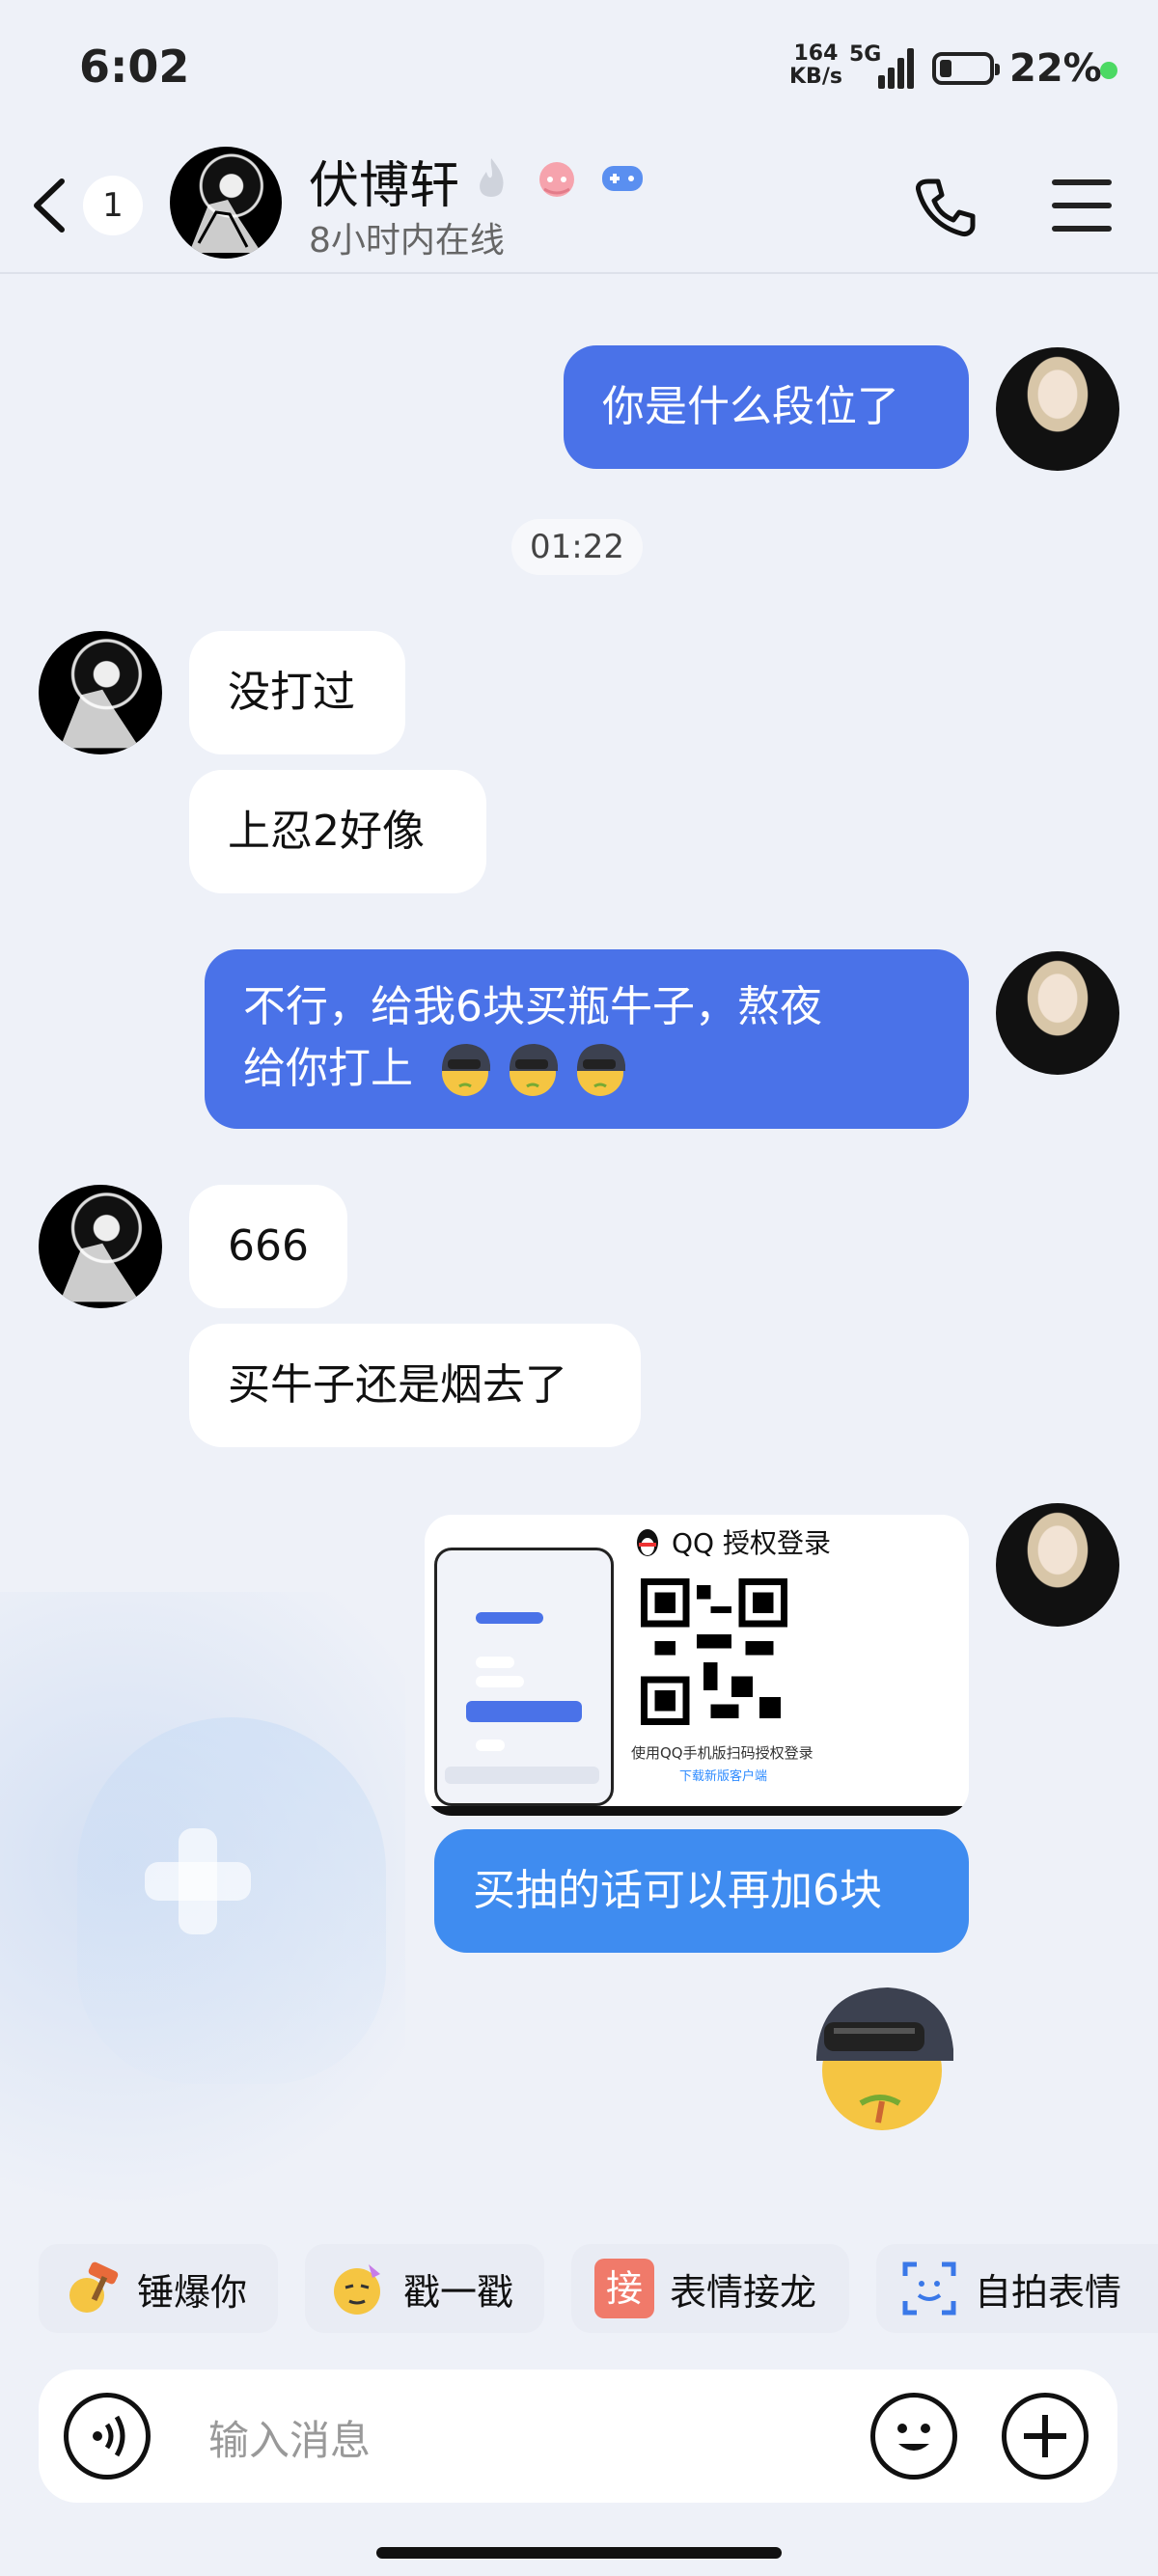 The image size is (1158, 2576). I want to click on helmet-emoji-group, so click(532, 1069).